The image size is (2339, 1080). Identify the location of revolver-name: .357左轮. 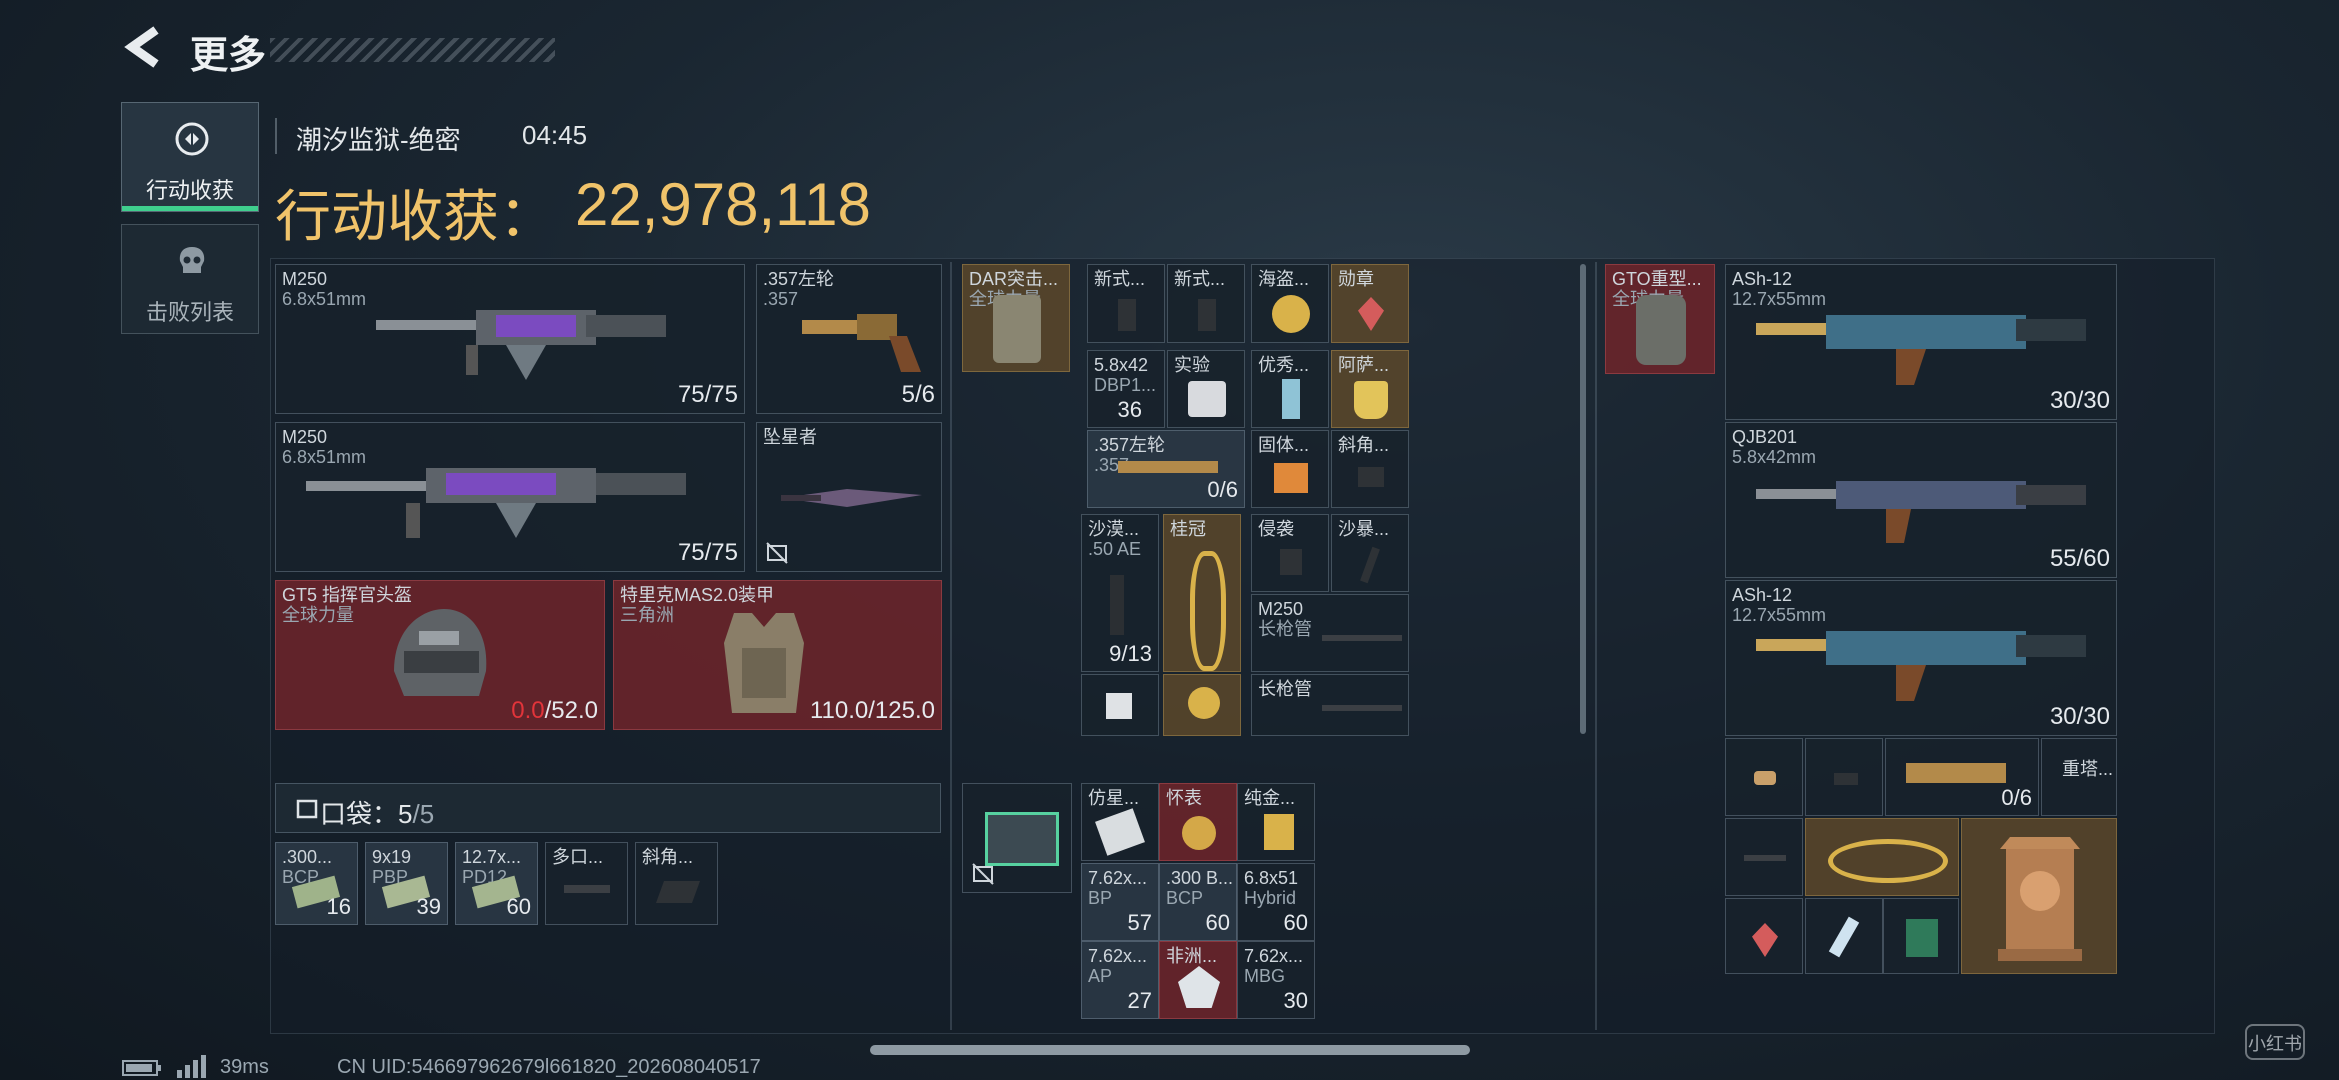
(799, 279).